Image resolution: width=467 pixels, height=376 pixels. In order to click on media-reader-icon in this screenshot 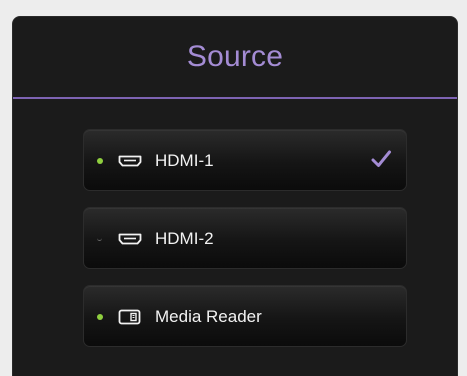, I will do `click(129, 317)`.